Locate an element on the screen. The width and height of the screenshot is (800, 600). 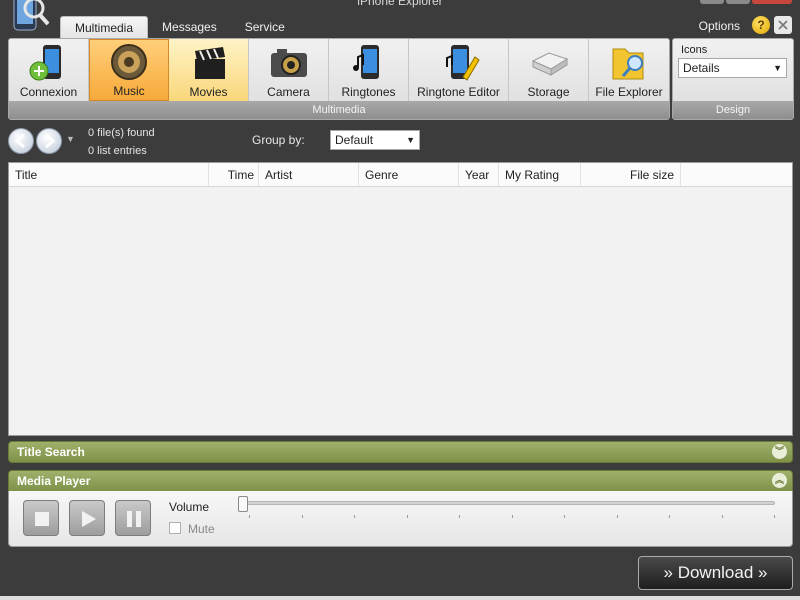
download-button: » Download » is located at coordinates (715, 573).